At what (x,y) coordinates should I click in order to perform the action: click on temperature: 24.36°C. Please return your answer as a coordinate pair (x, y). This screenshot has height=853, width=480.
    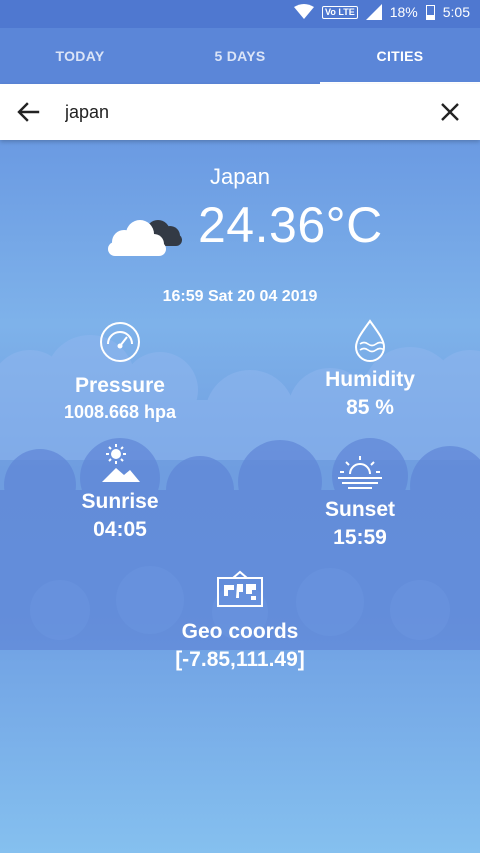
    Looking at the image, I should click on (290, 225).